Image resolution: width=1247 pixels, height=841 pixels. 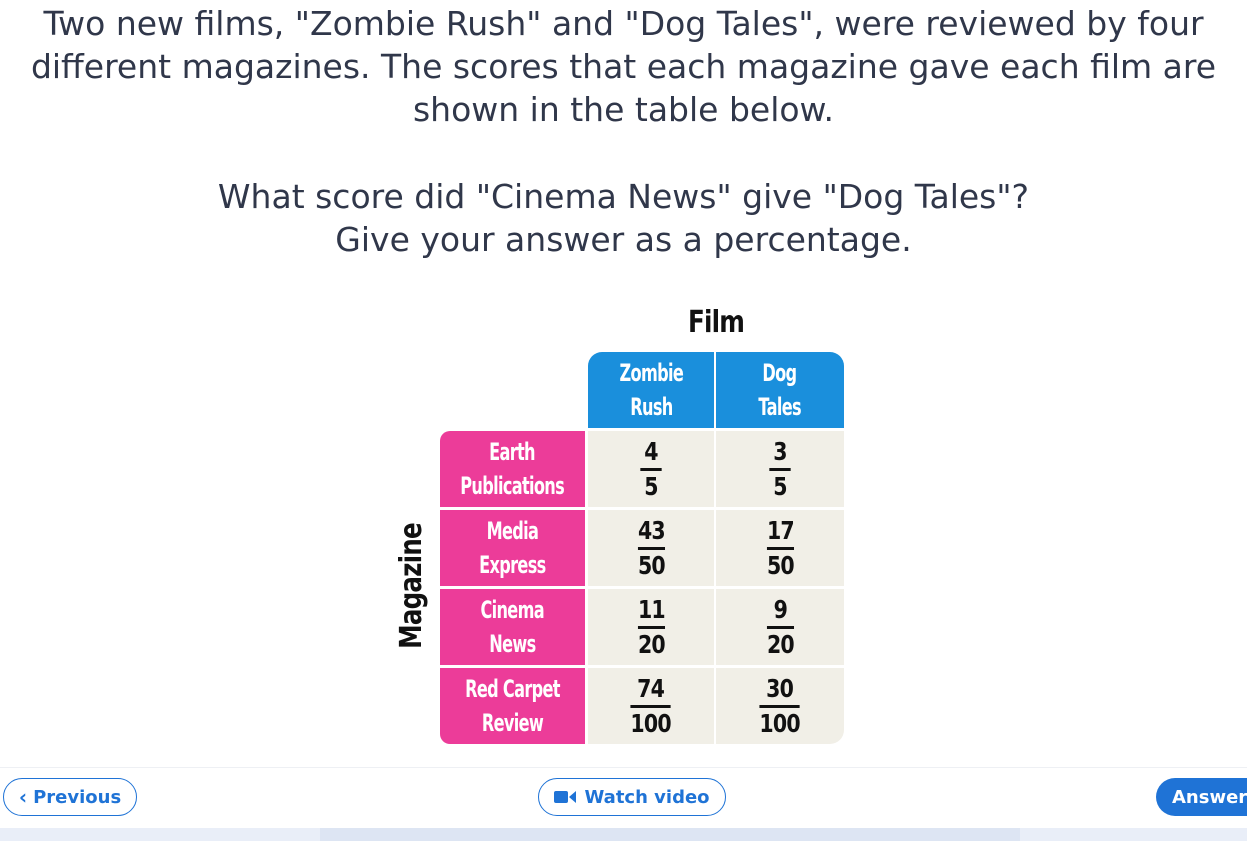 I want to click on column-header-line: Dog, so click(x=780, y=373).